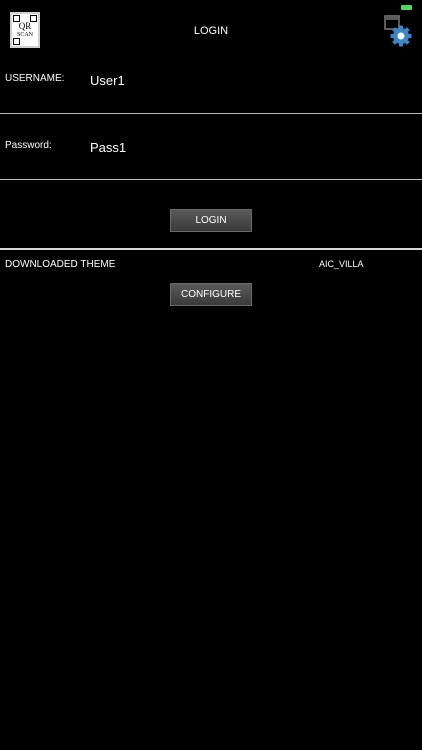 The height and width of the screenshot is (750, 422). Describe the element at coordinates (240, 148) in the screenshot. I see `password-input` at that location.